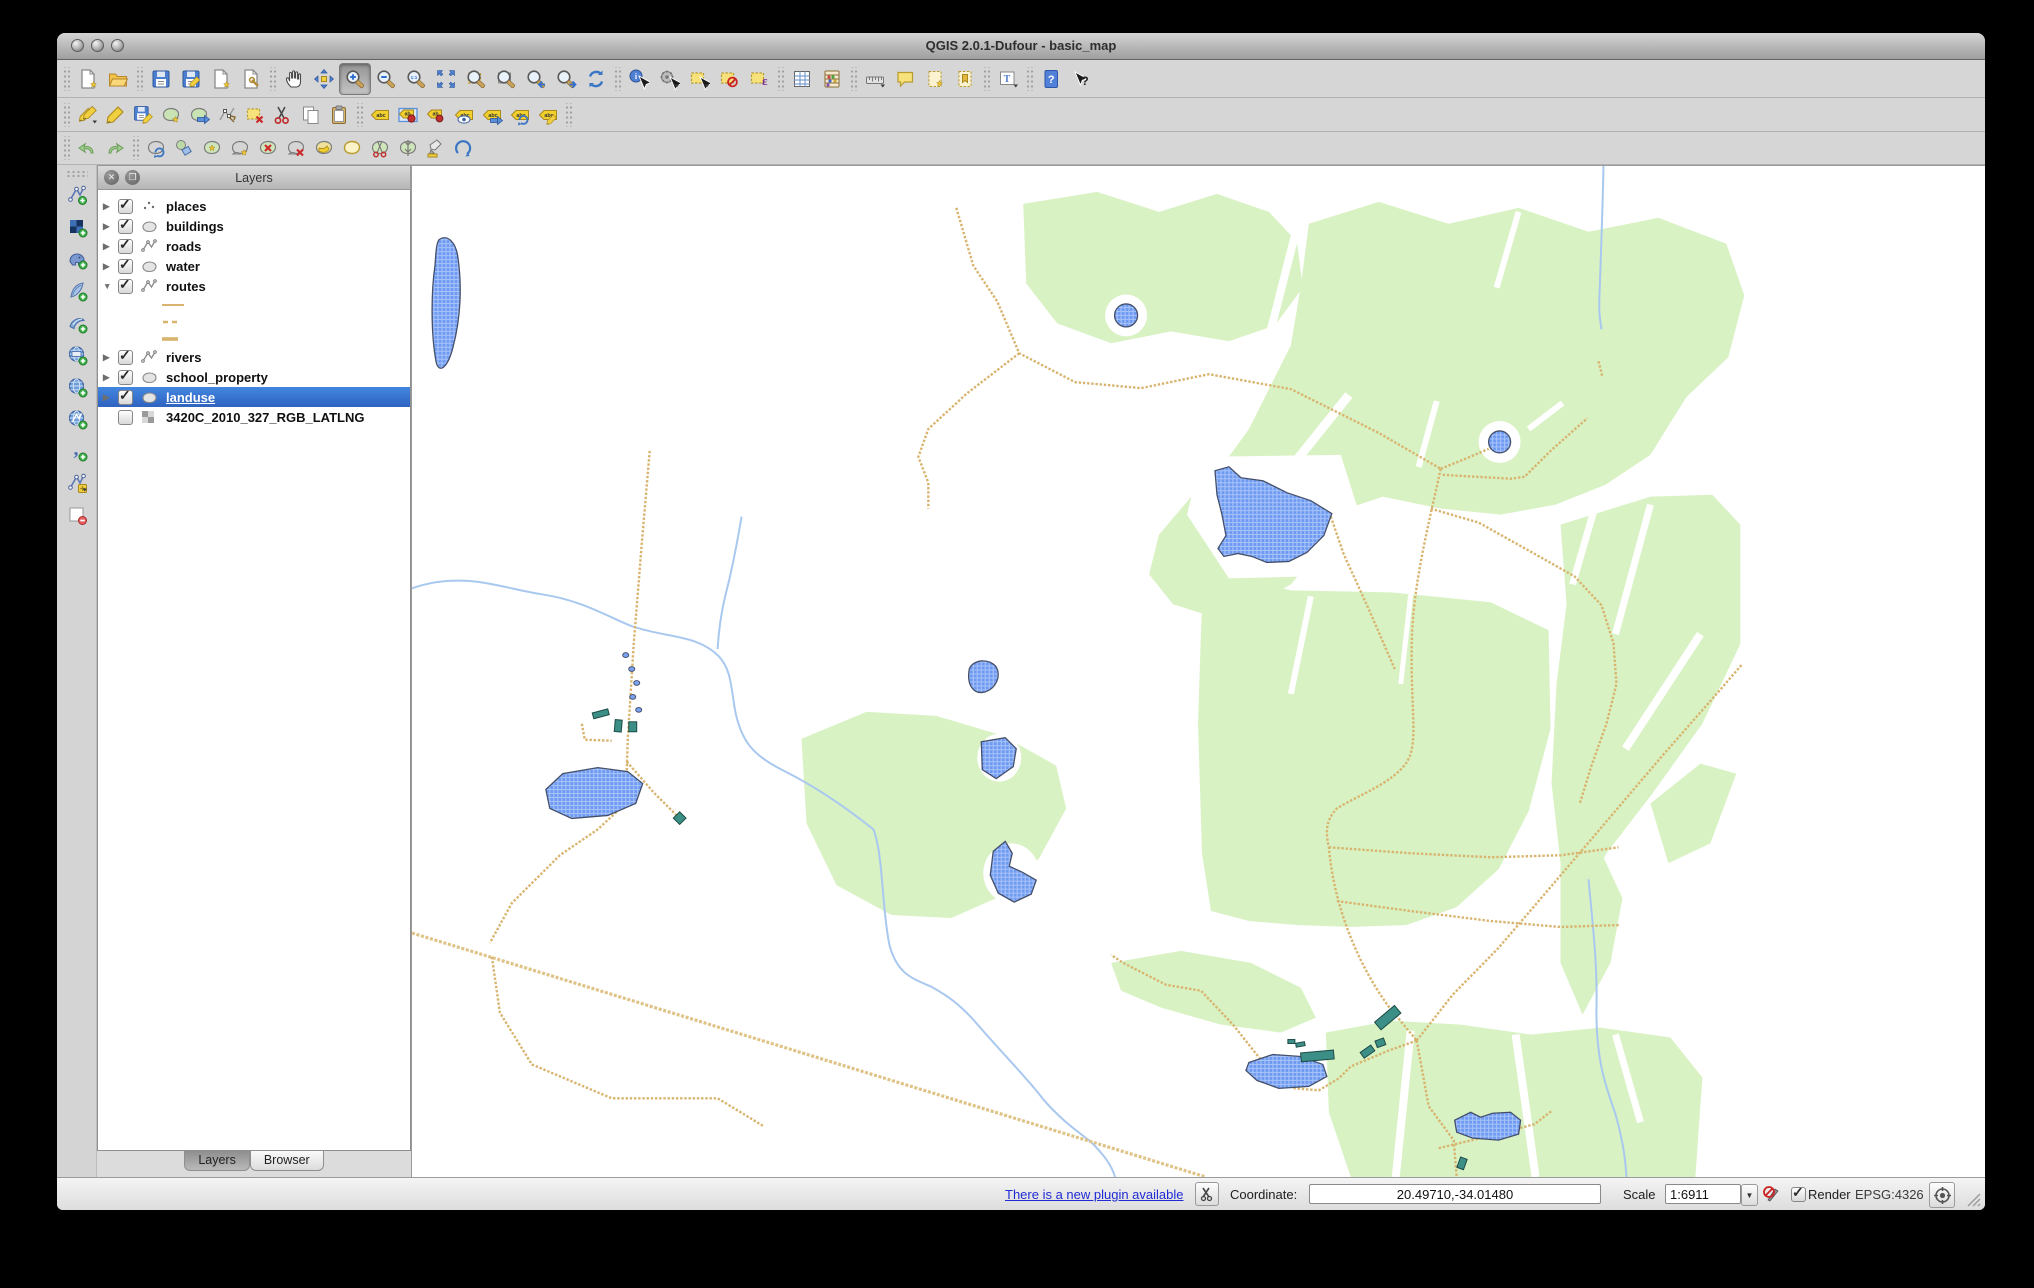 The height and width of the screenshot is (1288, 2034). I want to click on tab-layers: Layers, so click(217, 1161).